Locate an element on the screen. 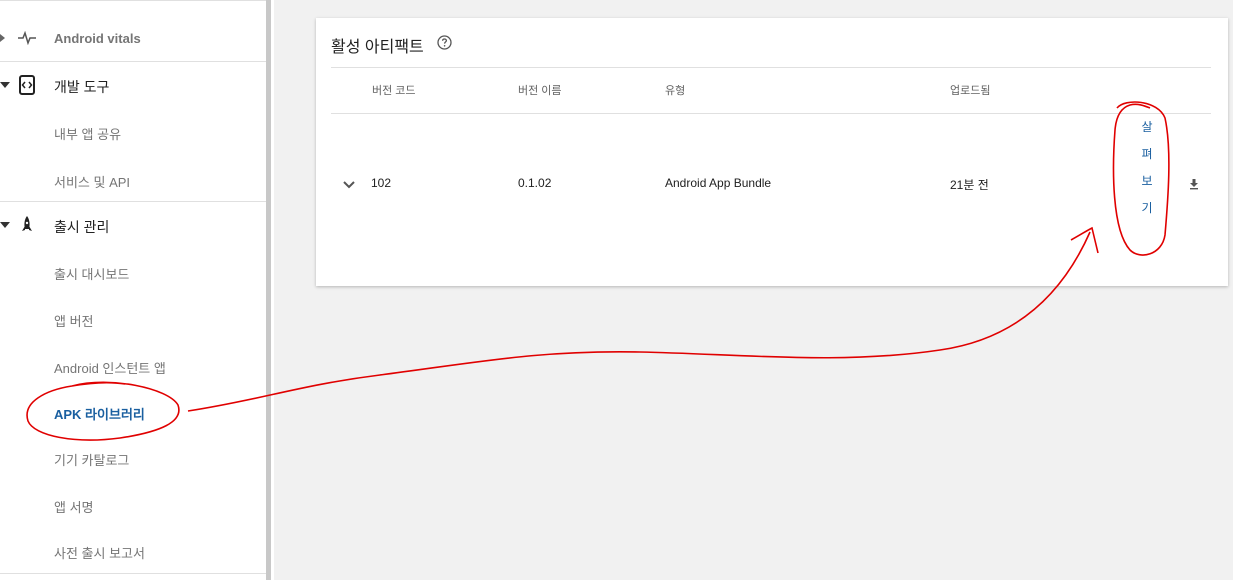  sidebar-item-app-releases: 앱 버전 is located at coordinates (133, 318).